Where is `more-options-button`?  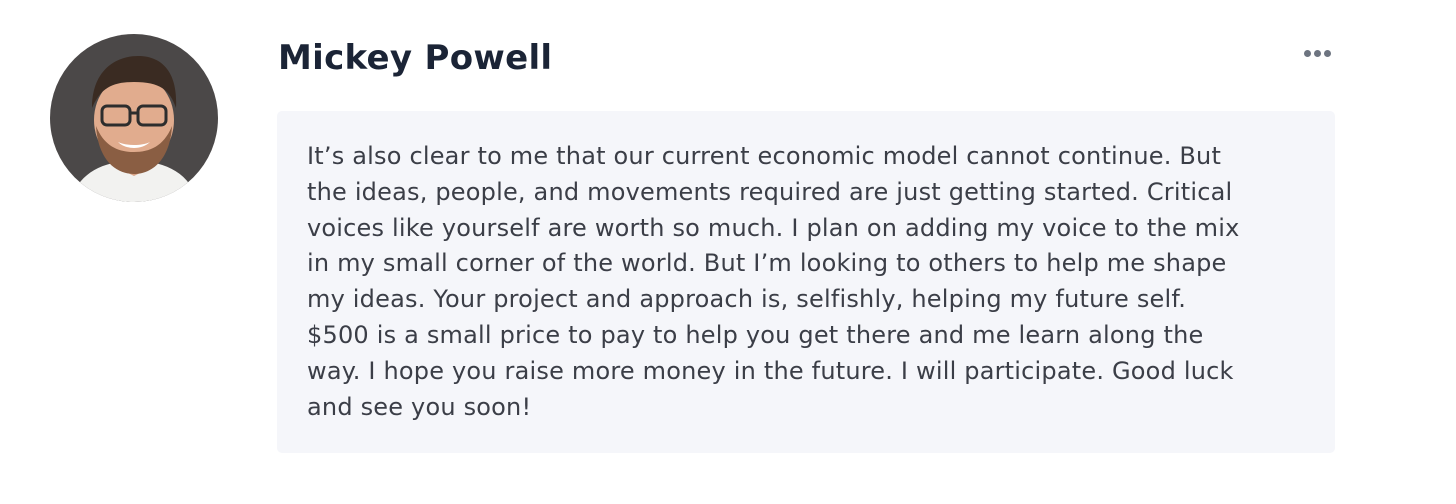 more-options-button is located at coordinates (1317, 53).